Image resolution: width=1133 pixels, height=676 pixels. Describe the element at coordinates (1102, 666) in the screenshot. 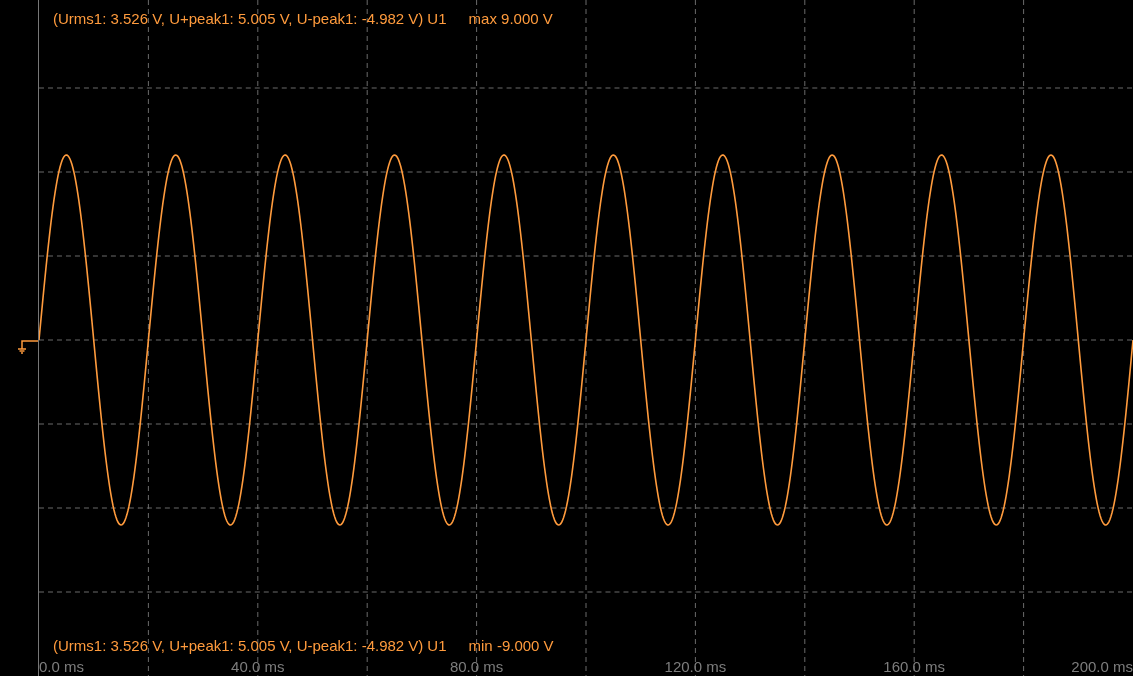

I see `time-axis-label: 200.0 ms` at that location.